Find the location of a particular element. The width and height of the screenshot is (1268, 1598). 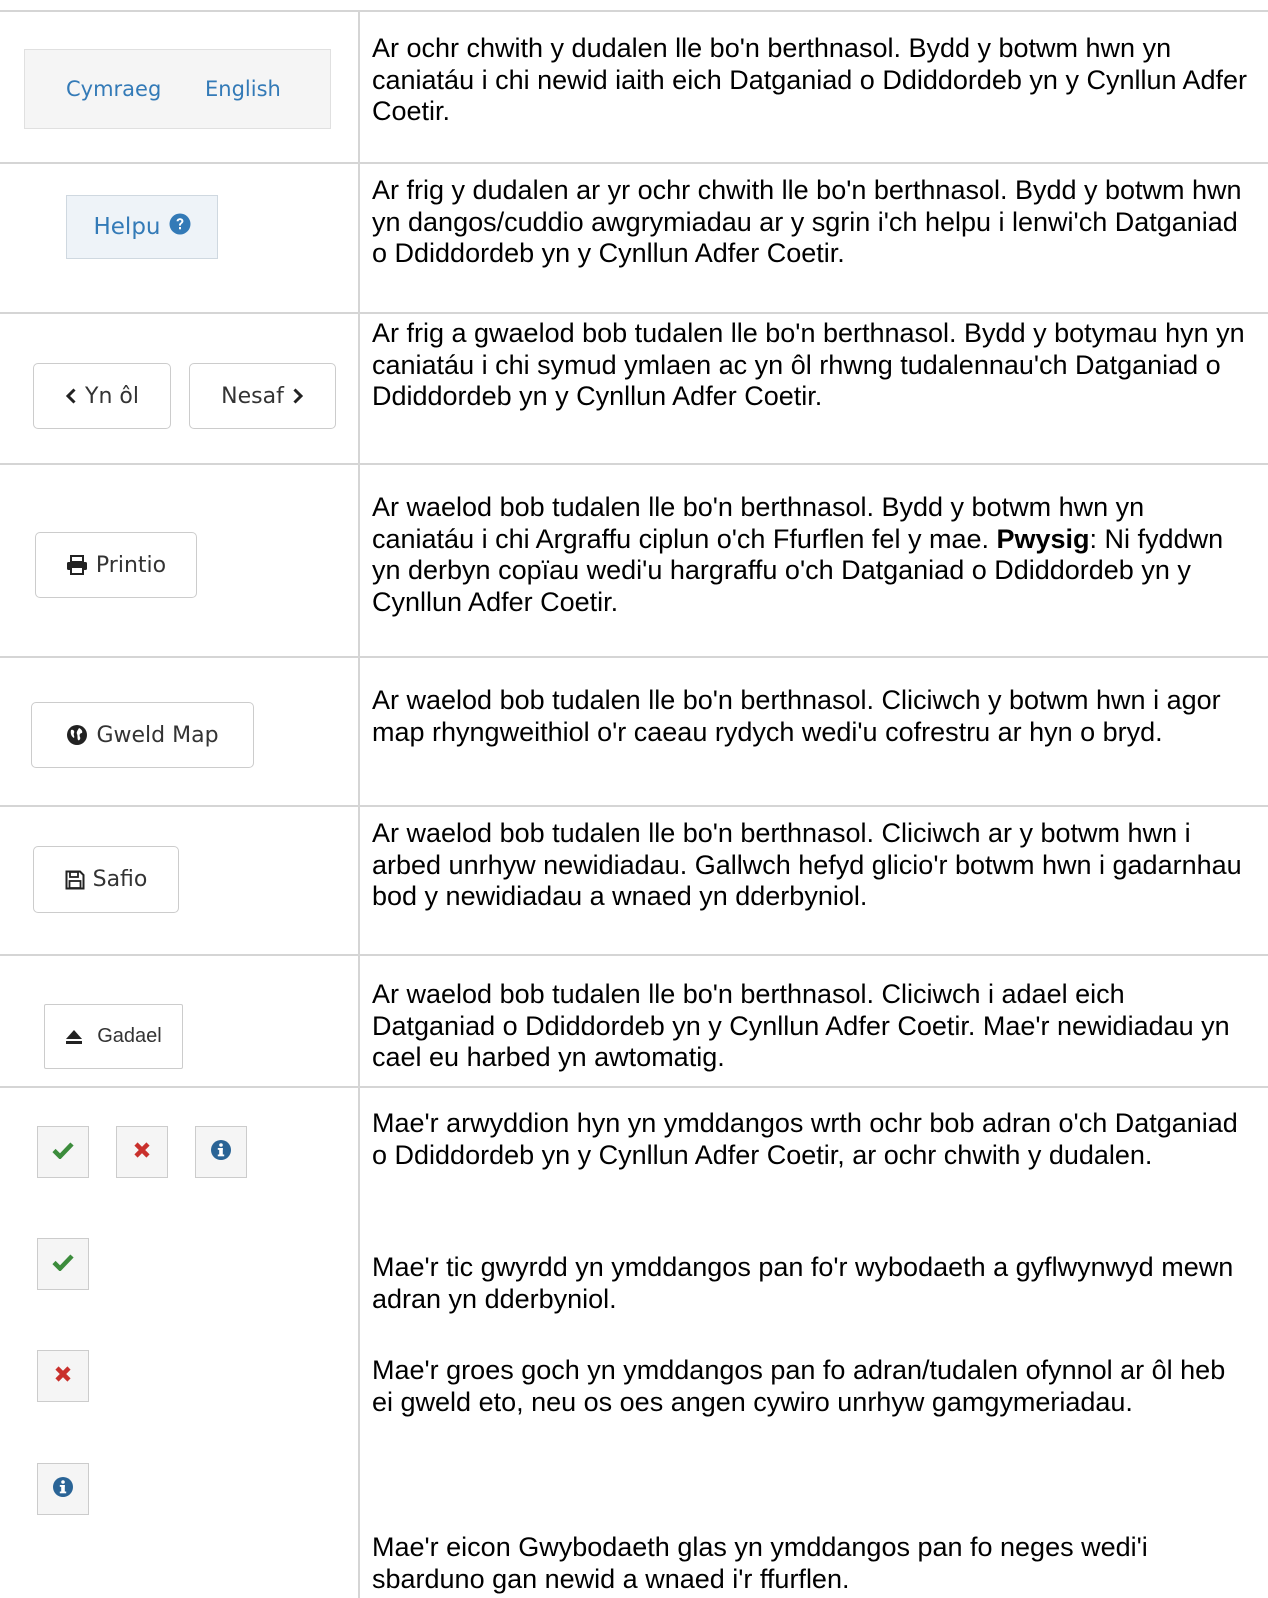

important-label: Pwysig is located at coordinates (1043, 538).